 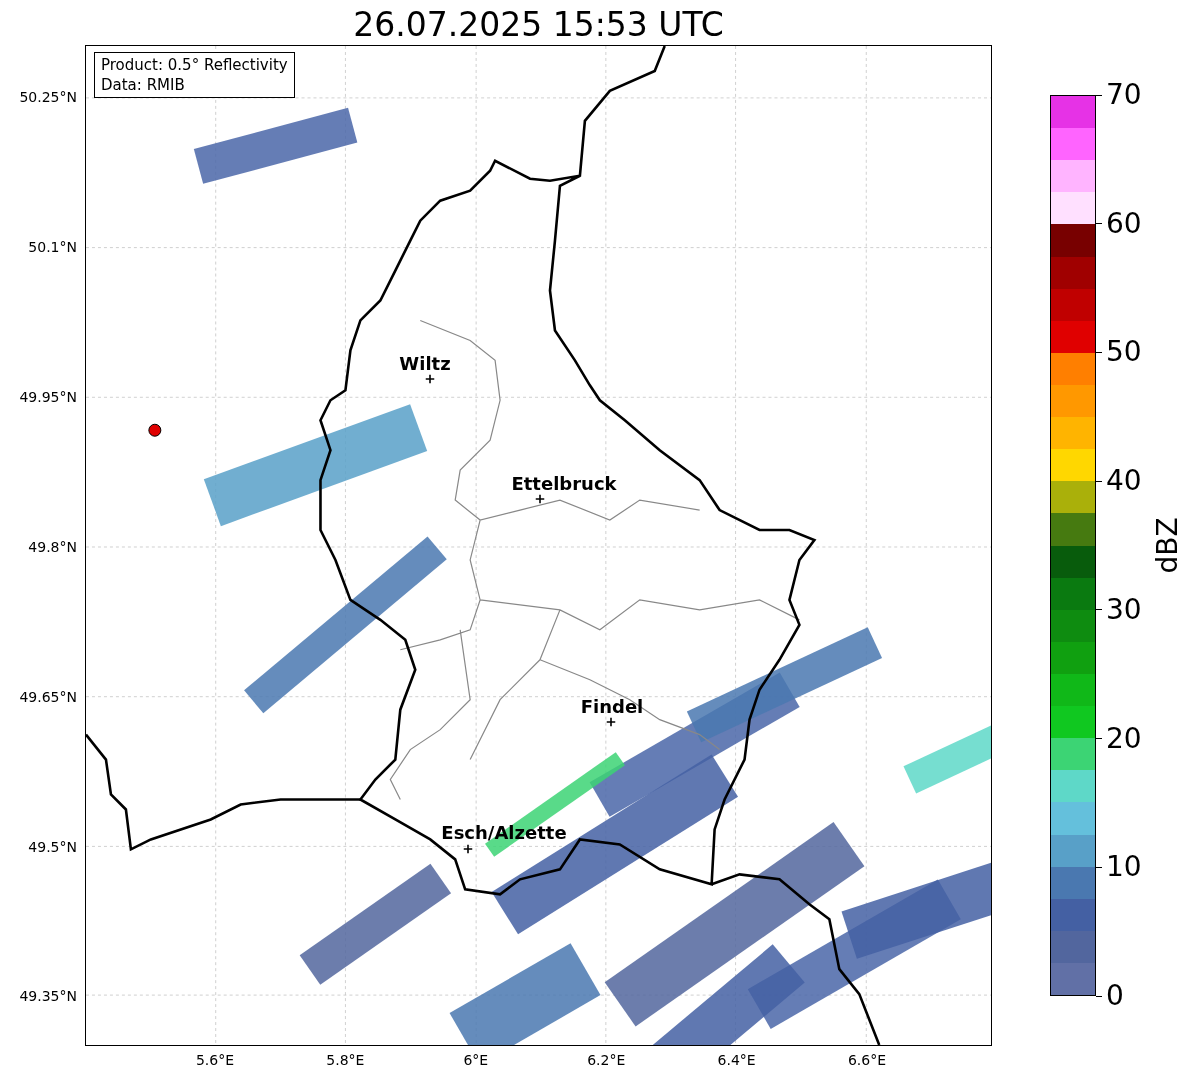 What do you see at coordinates (476, 1060) in the screenshot?
I see `longitude-tick-label: 6°E` at bounding box center [476, 1060].